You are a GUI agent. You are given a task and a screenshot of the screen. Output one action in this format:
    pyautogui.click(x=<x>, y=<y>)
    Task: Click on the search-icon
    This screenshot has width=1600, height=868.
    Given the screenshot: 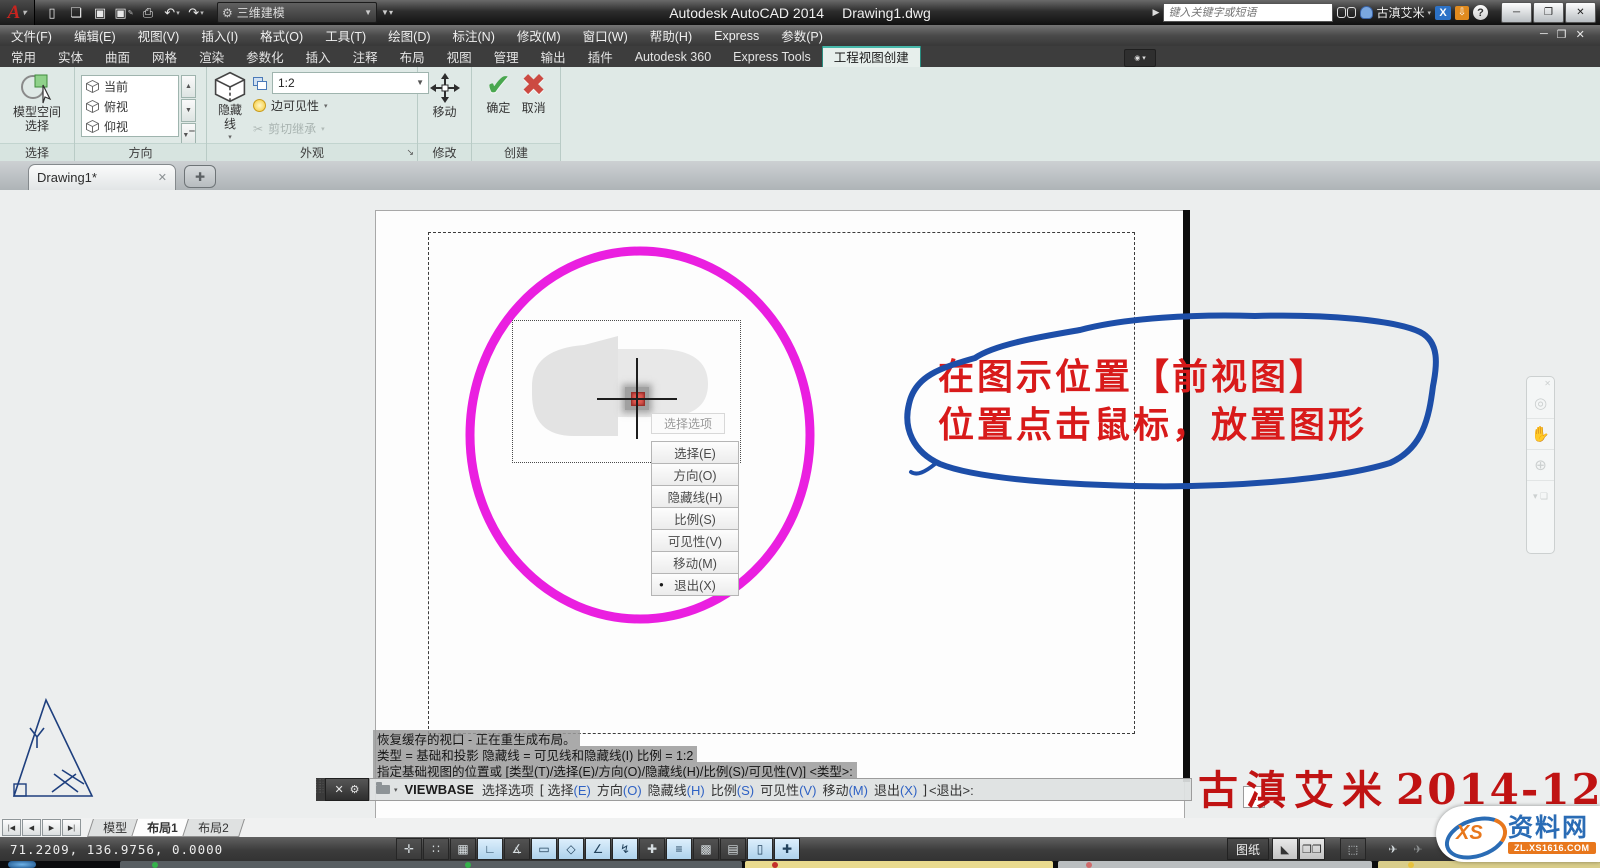 What is the action you would take?
    pyautogui.click(x=1347, y=12)
    